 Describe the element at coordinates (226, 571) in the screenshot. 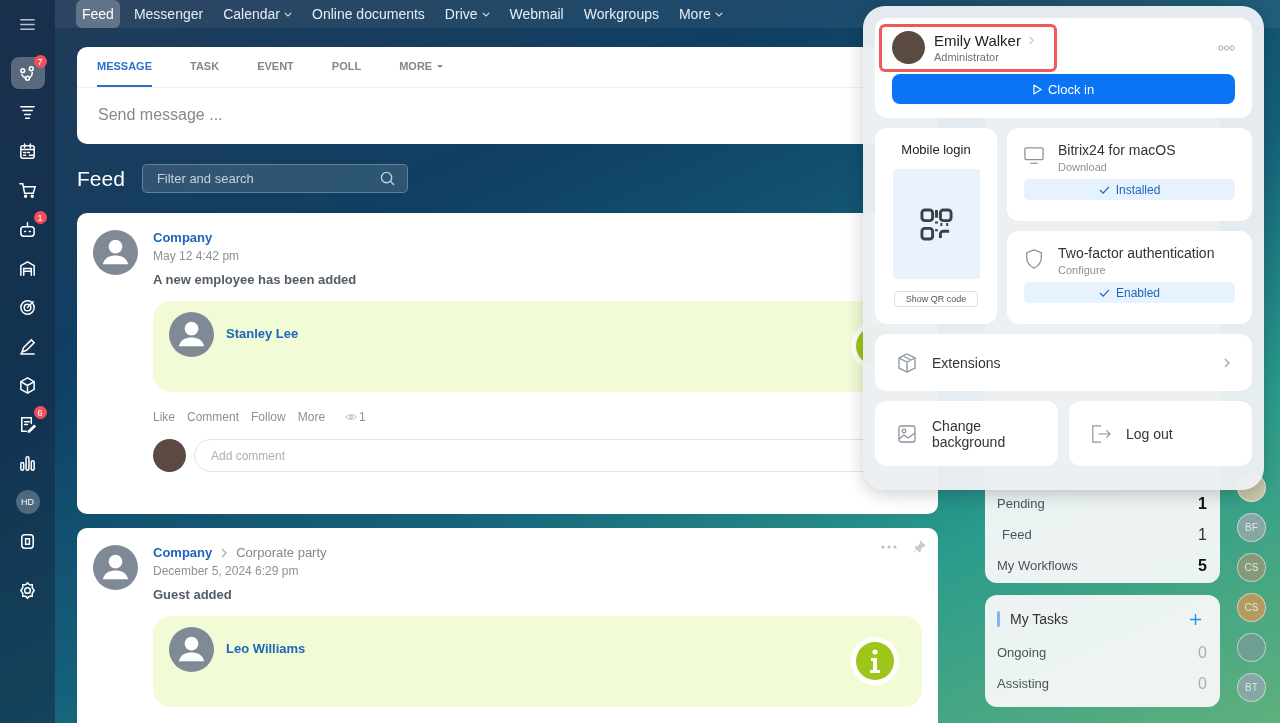

I see `post-date: December 5, 2024 6:29 pm` at that location.